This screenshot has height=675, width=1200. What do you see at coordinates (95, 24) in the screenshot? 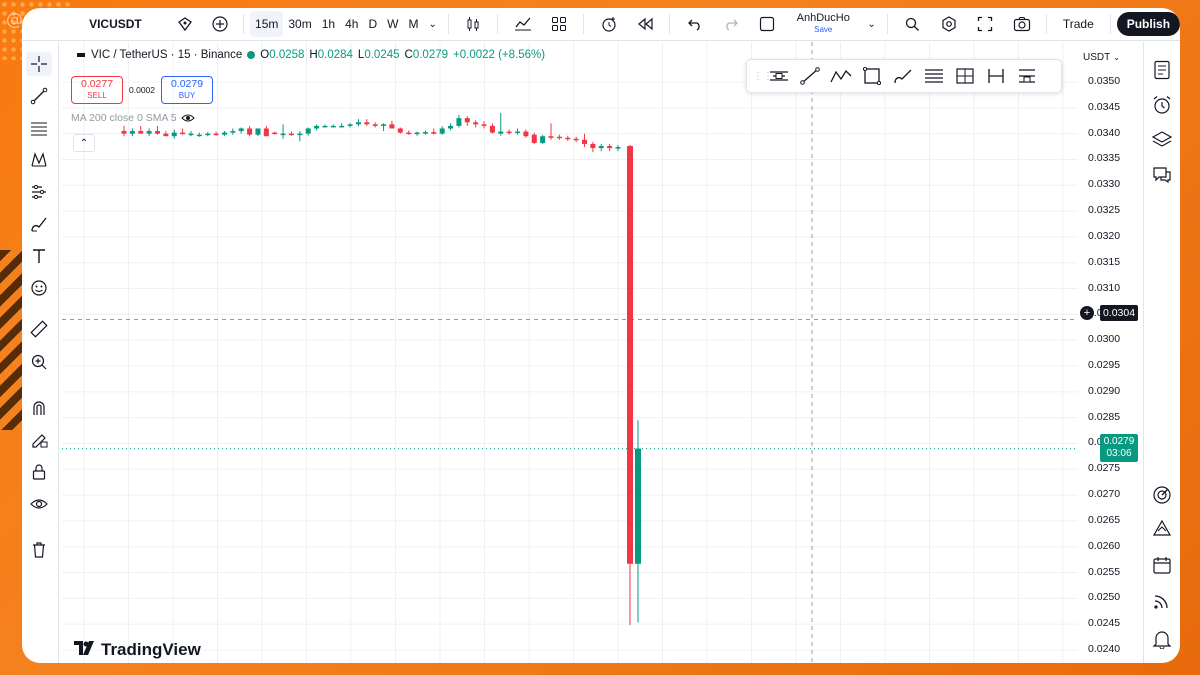
I see `symbol-search-button: VICUSDT` at bounding box center [95, 24].